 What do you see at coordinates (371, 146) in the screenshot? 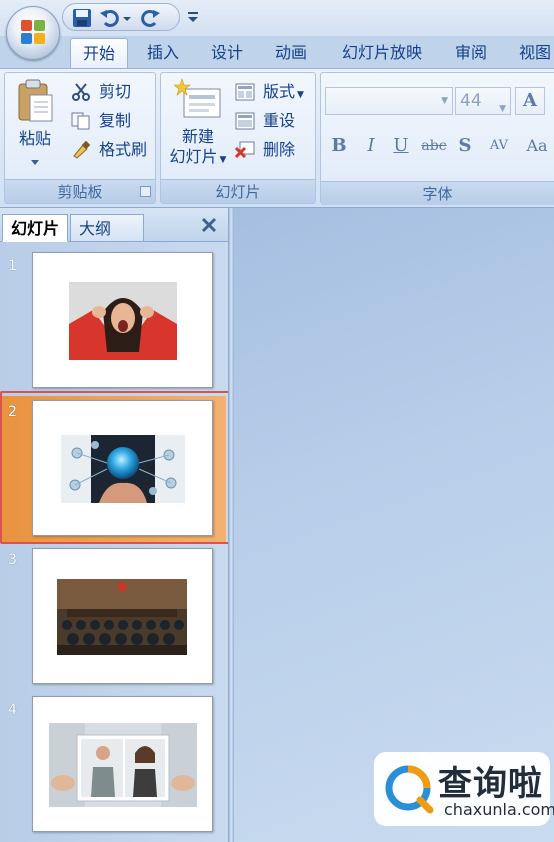
I see `italic-button: I` at bounding box center [371, 146].